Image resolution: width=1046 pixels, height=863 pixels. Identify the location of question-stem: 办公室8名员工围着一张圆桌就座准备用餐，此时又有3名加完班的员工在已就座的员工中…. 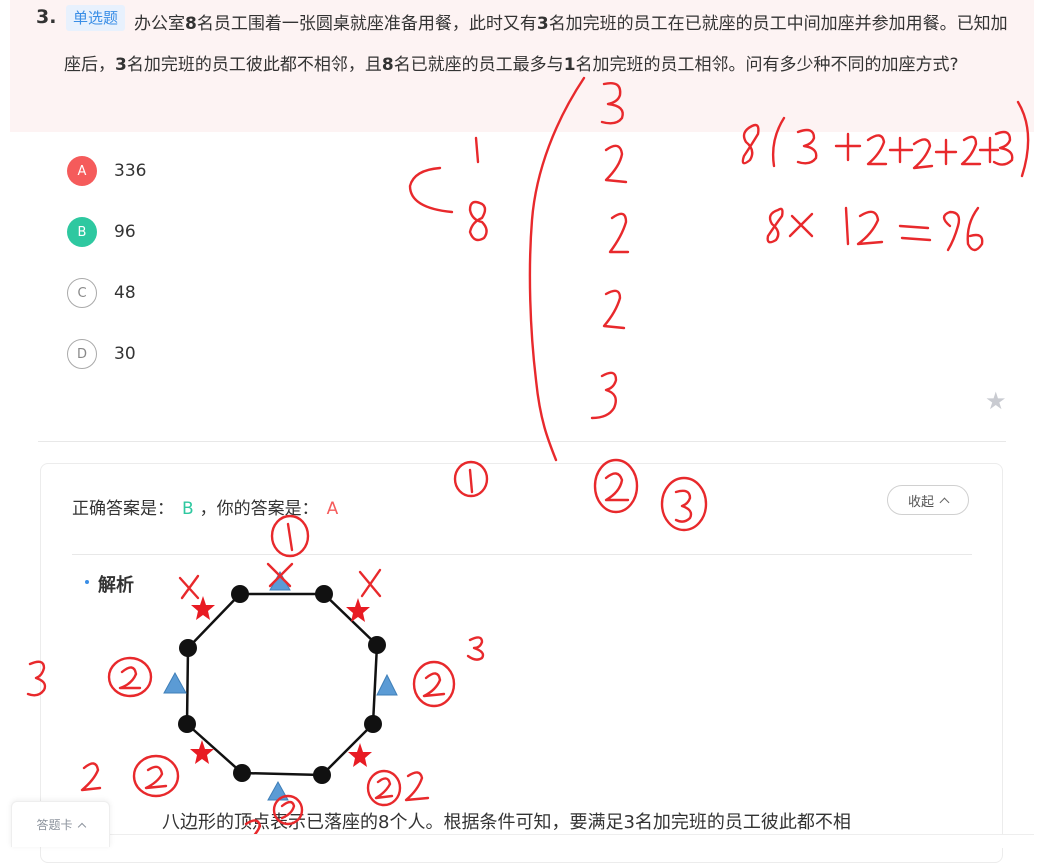
(537, 45).